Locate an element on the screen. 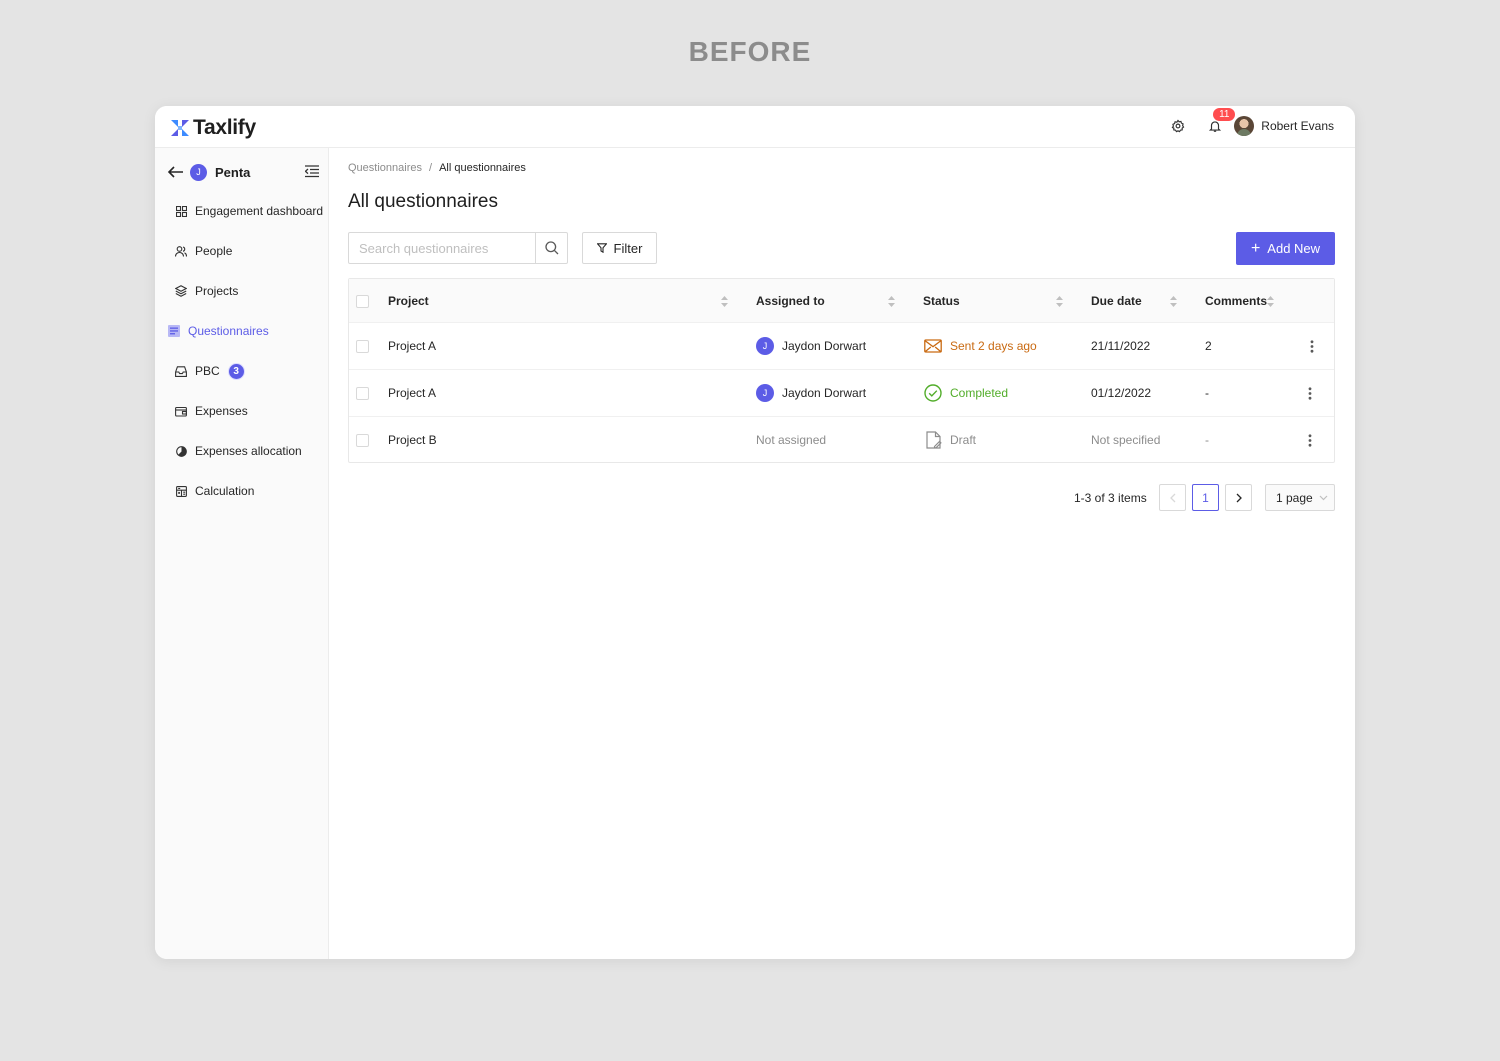 Image resolution: width=1500 pixels, height=1061 pixels. top-bar: Taxlify 11 Robert Evans is located at coordinates (755, 127).